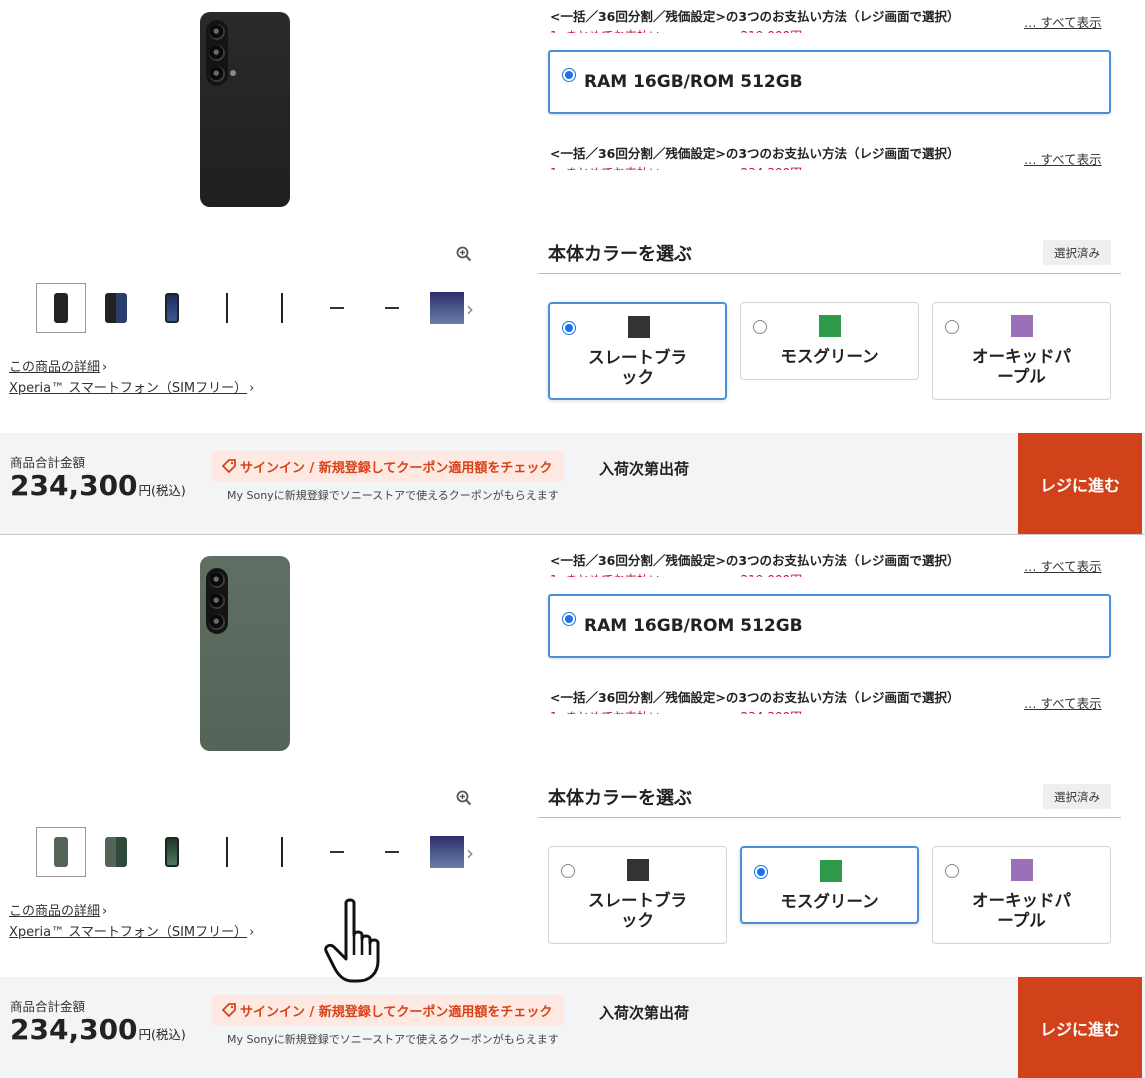 The image size is (1145, 1078). Describe the element at coordinates (572, 539) in the screenshot. I see `panel-divider` at that location.